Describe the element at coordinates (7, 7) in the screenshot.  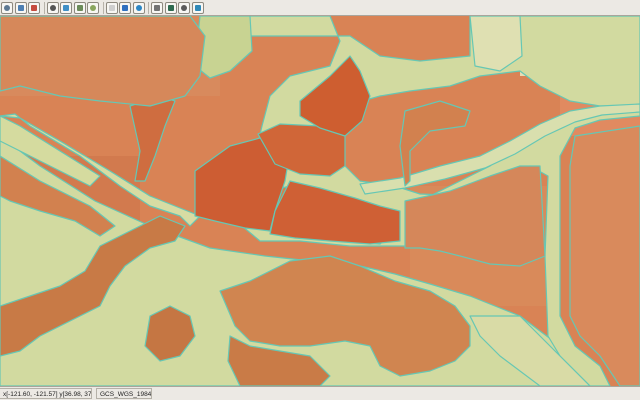
I see `grid-icon` at that location.